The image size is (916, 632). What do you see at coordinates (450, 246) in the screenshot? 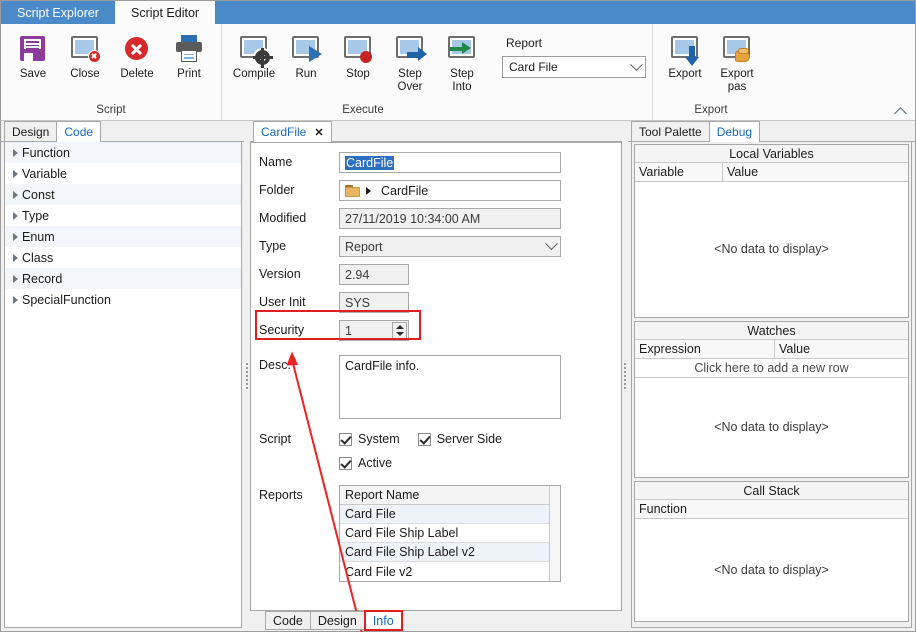
I see `type-combo: Report` at bounding box center [450, 246].